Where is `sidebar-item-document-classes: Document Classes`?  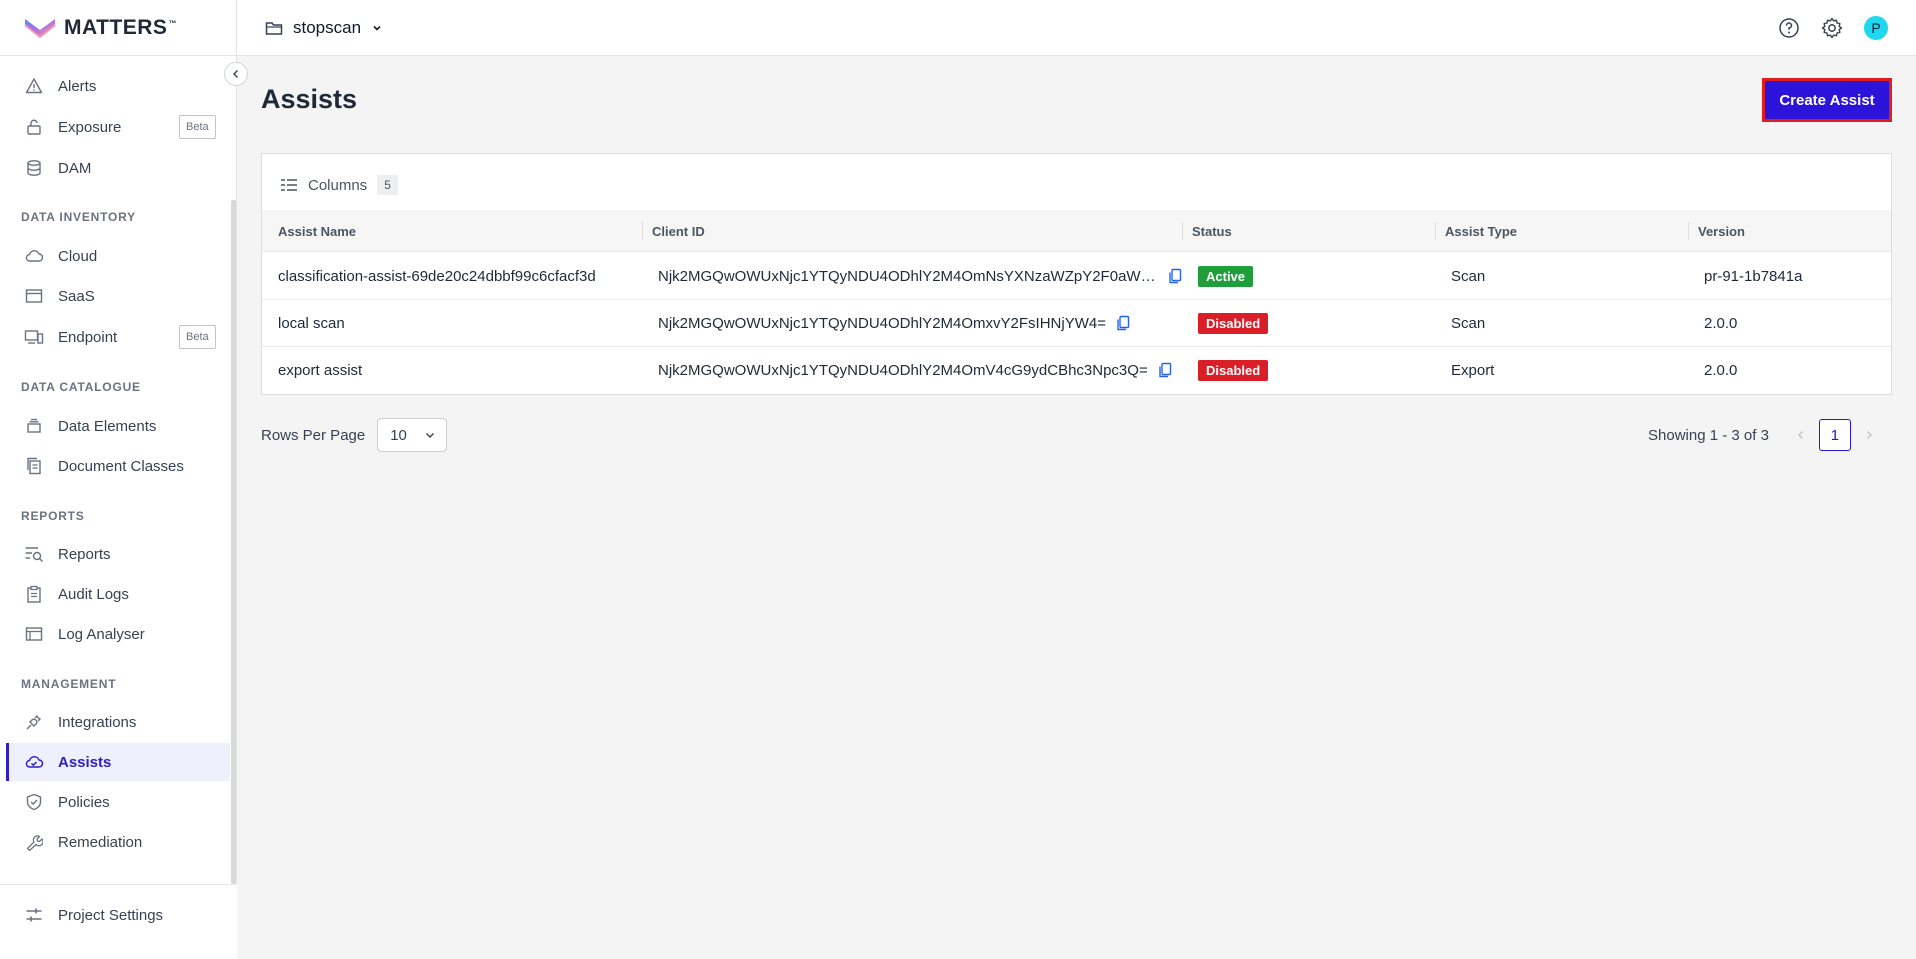
sidebar-item-document-classes: Document Classes is located at coordinates (118, 466).